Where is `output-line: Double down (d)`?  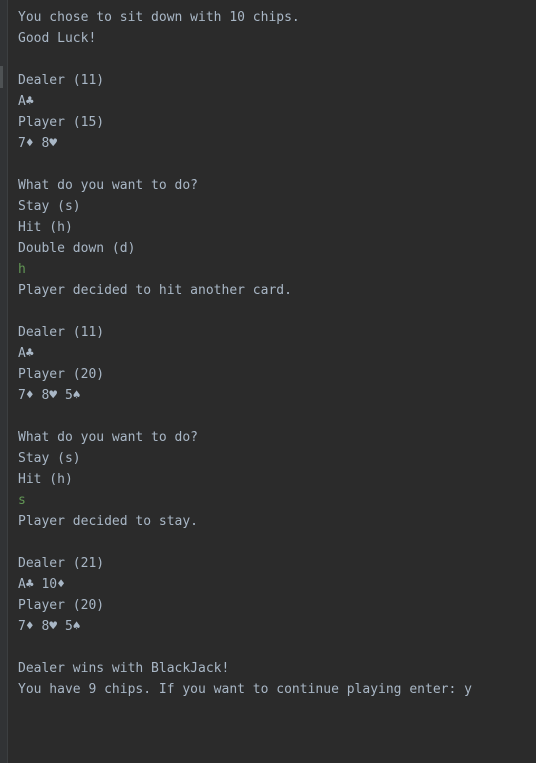
output-line: Double down (d) is located at coordinates (77, 248).